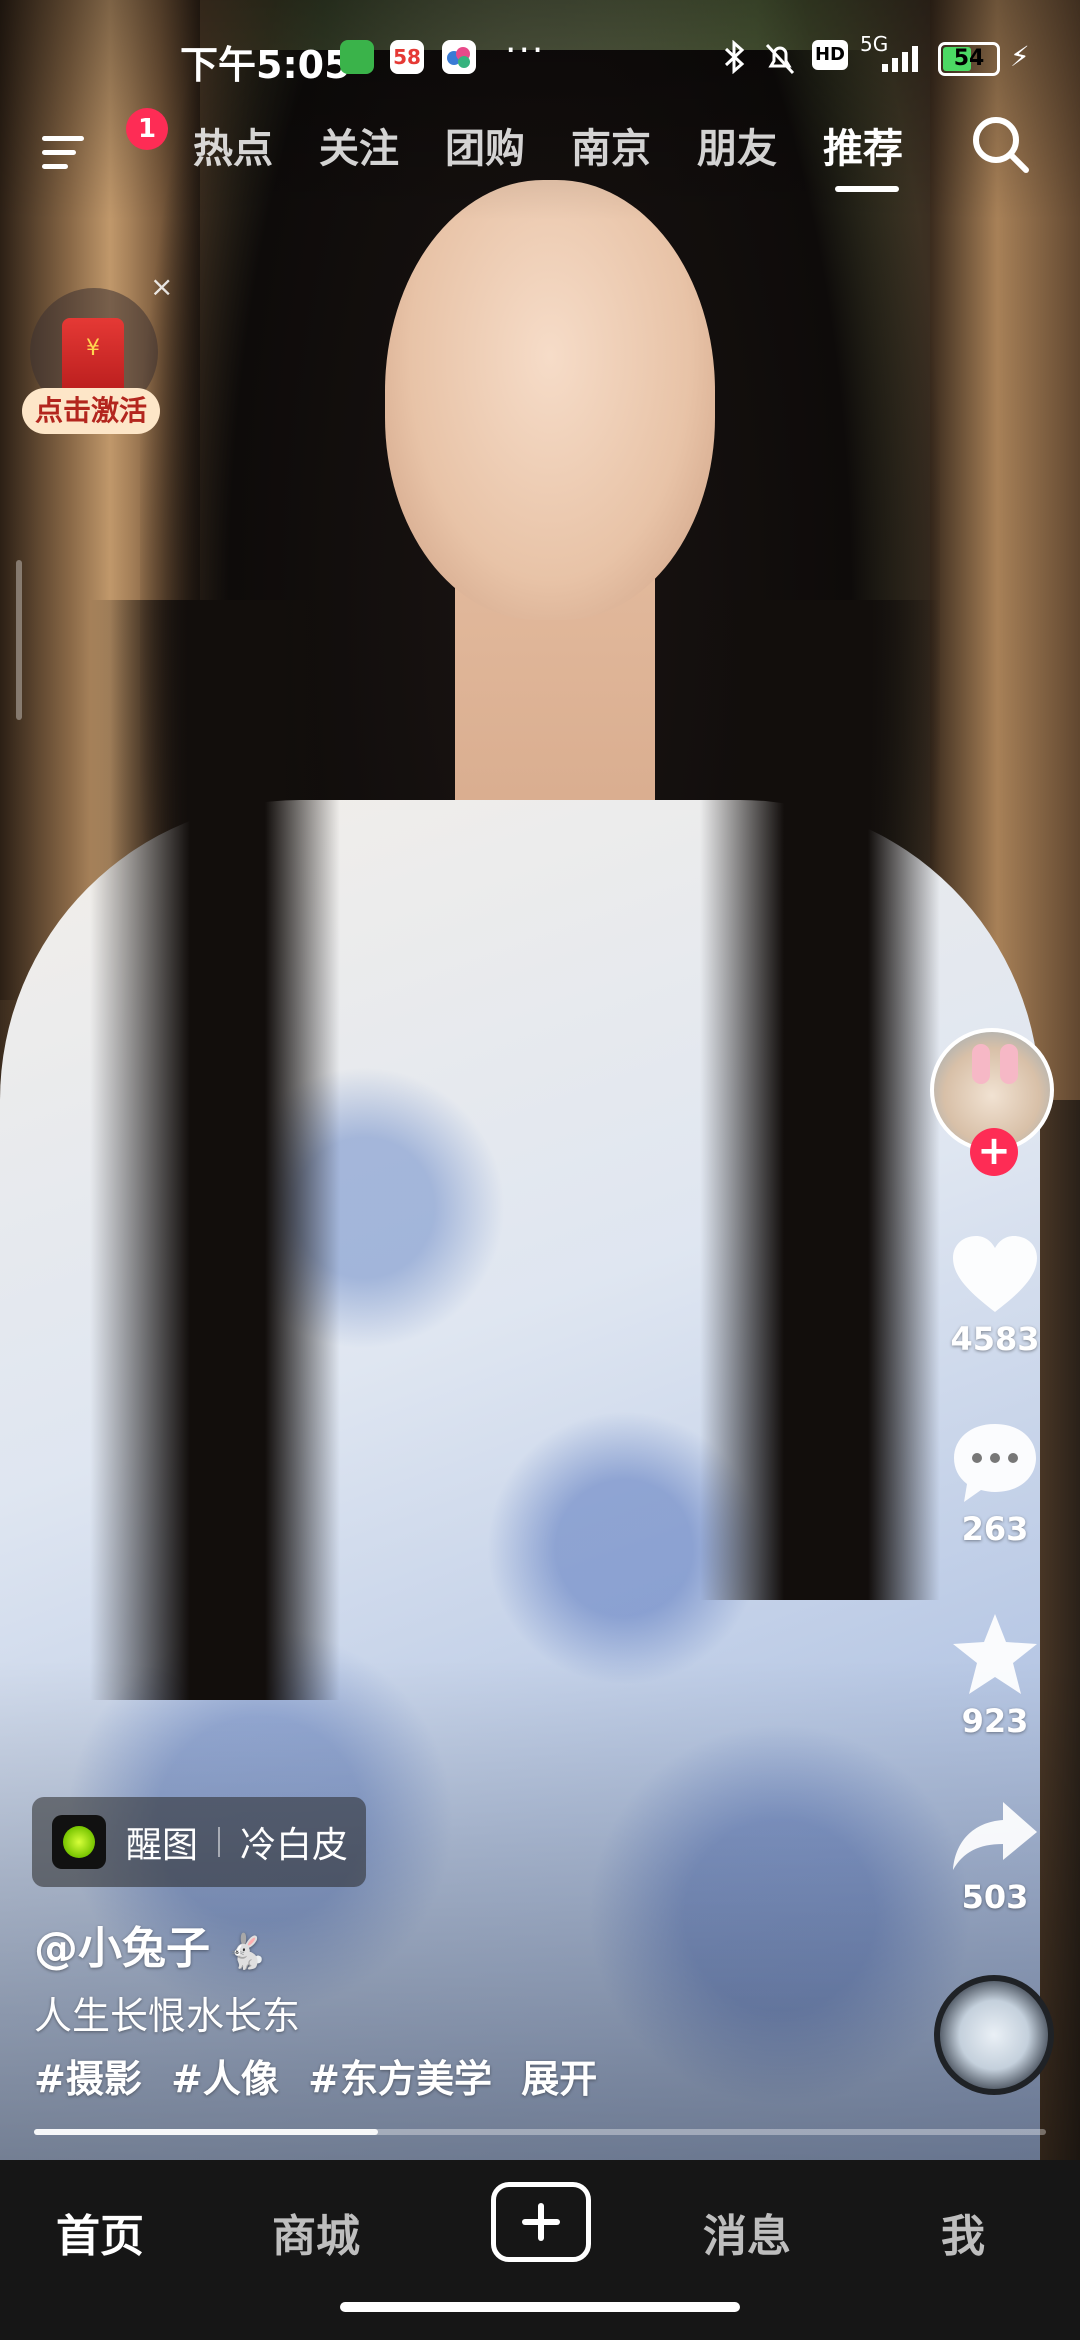 This screenshot has height=2340, width=1080. Describe the element at coordinates (735, 60) in the screenshot. I see `bluetooth-icon` at that location.